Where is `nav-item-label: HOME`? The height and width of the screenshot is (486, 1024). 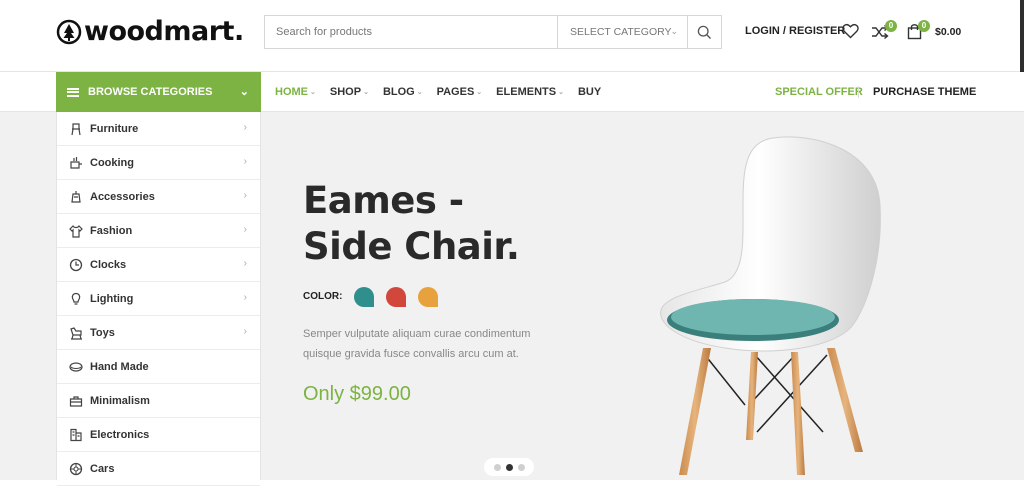
nav-item-label: HOME is located at coordinates (291, 92).